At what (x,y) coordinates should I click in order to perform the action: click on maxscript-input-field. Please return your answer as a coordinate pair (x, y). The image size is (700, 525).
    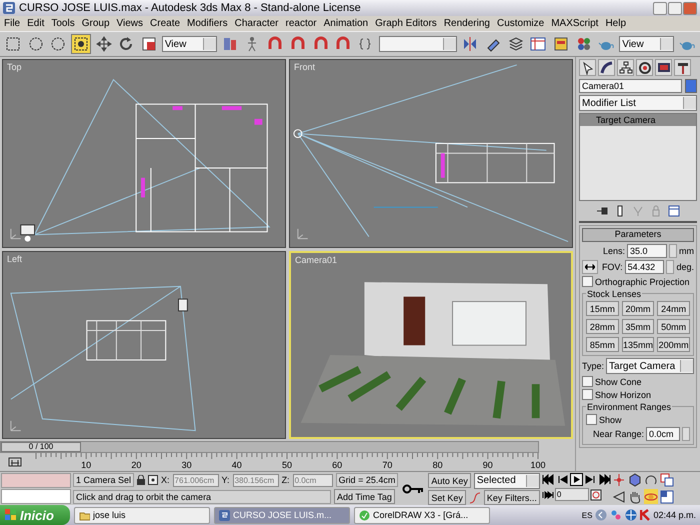
    Looking at the image, I should click on (36, 496).